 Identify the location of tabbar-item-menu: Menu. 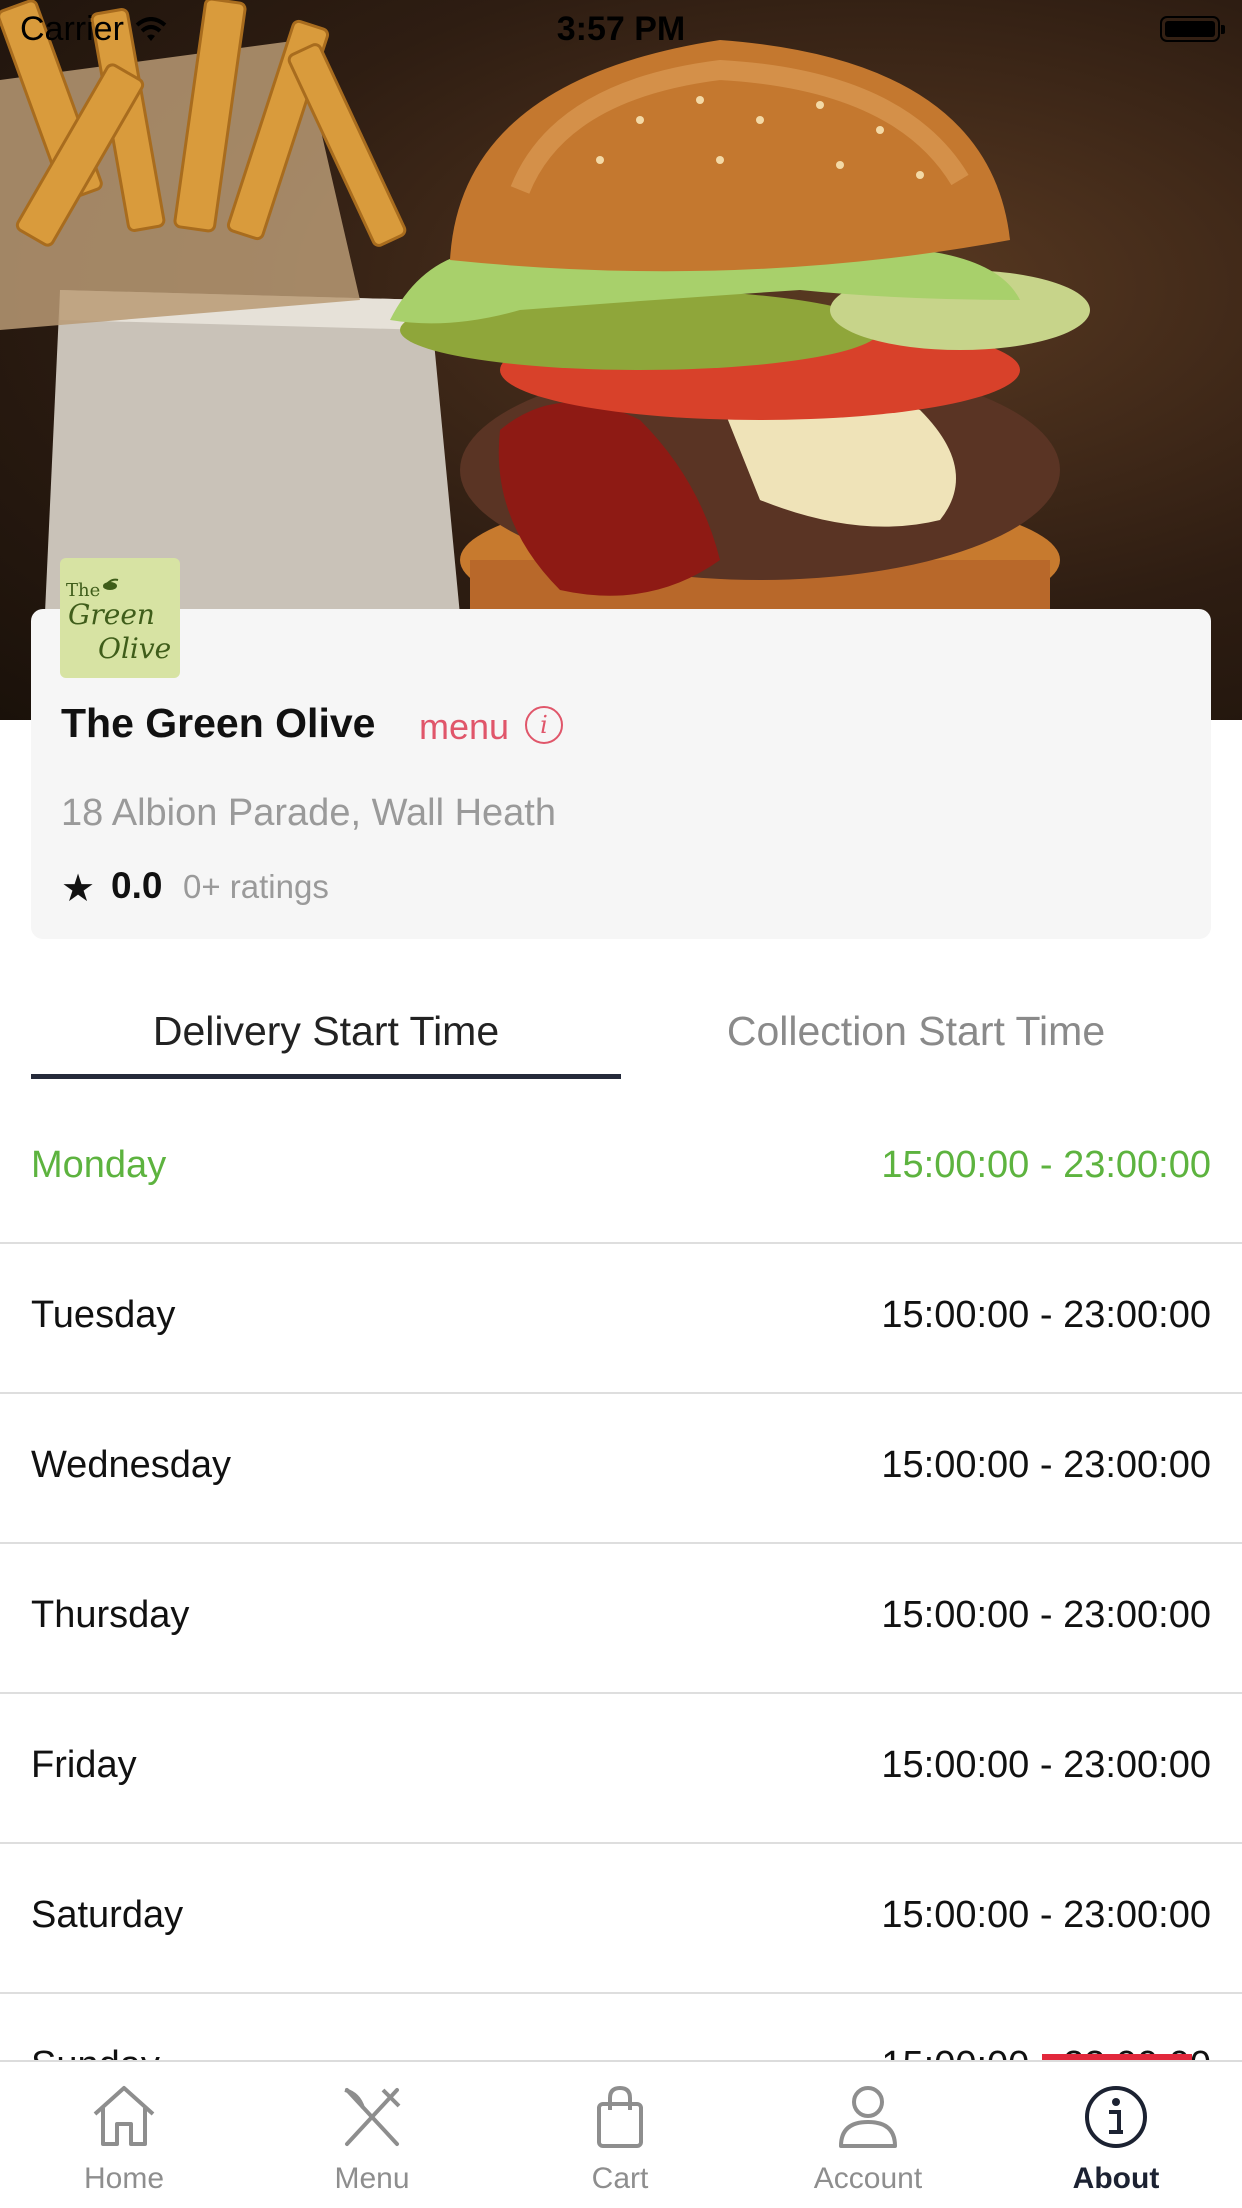
(372, 2138).